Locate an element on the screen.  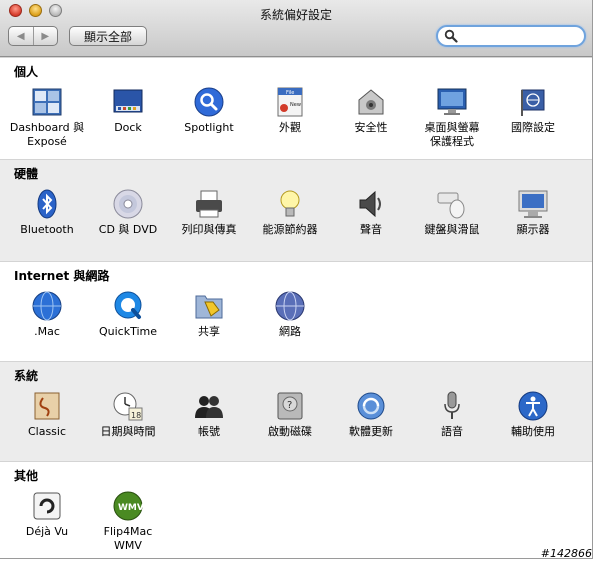
displays-icon is located at coordinates (533, 204).